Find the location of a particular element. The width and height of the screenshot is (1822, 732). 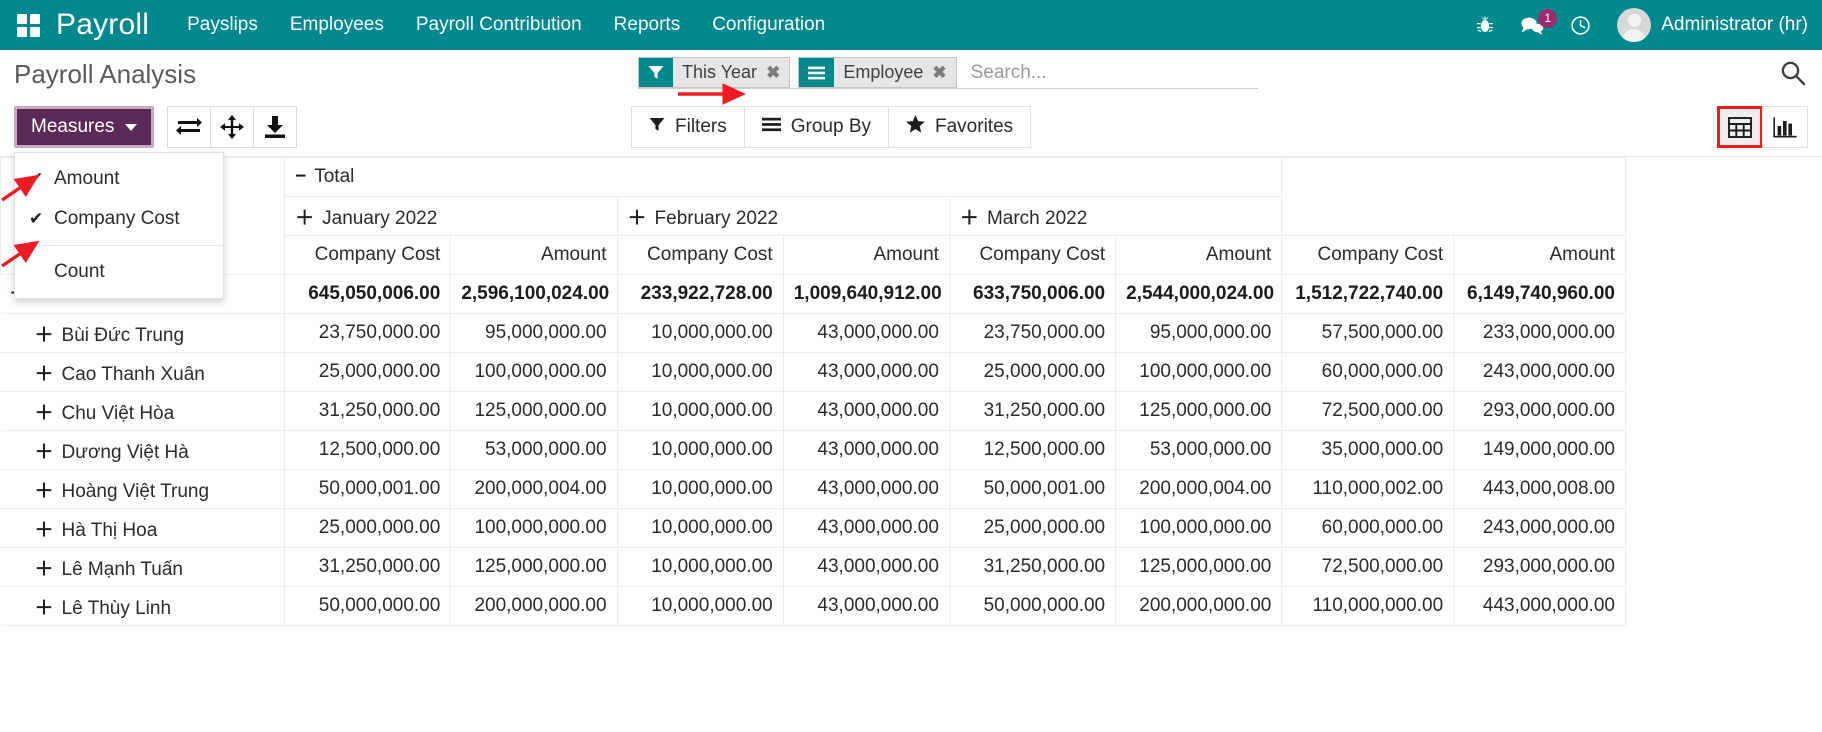

flip-axis-icon is located at coordinates (189, 127).